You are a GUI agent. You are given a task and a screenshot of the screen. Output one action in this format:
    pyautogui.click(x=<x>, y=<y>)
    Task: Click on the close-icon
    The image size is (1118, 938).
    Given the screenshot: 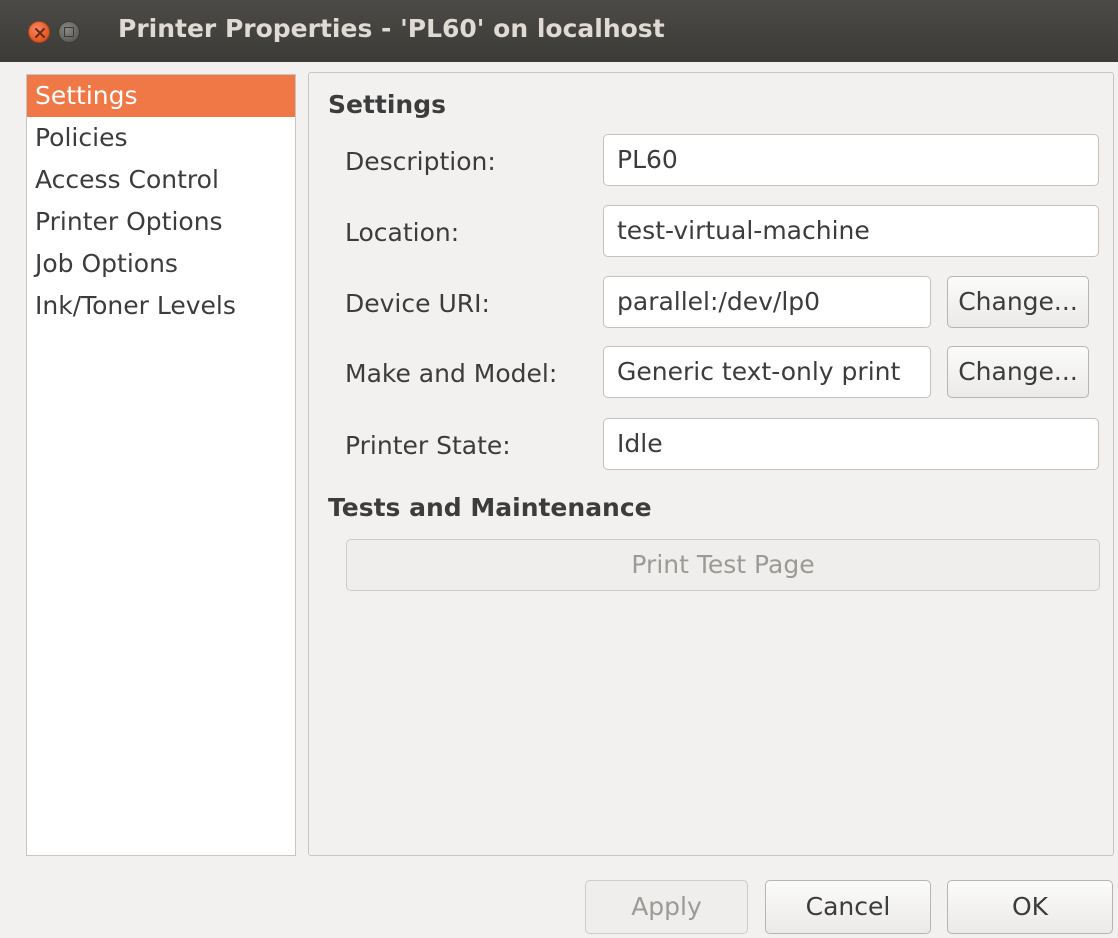 What is the action you would take?
    pyautogui.click(x=40, y=33)
    